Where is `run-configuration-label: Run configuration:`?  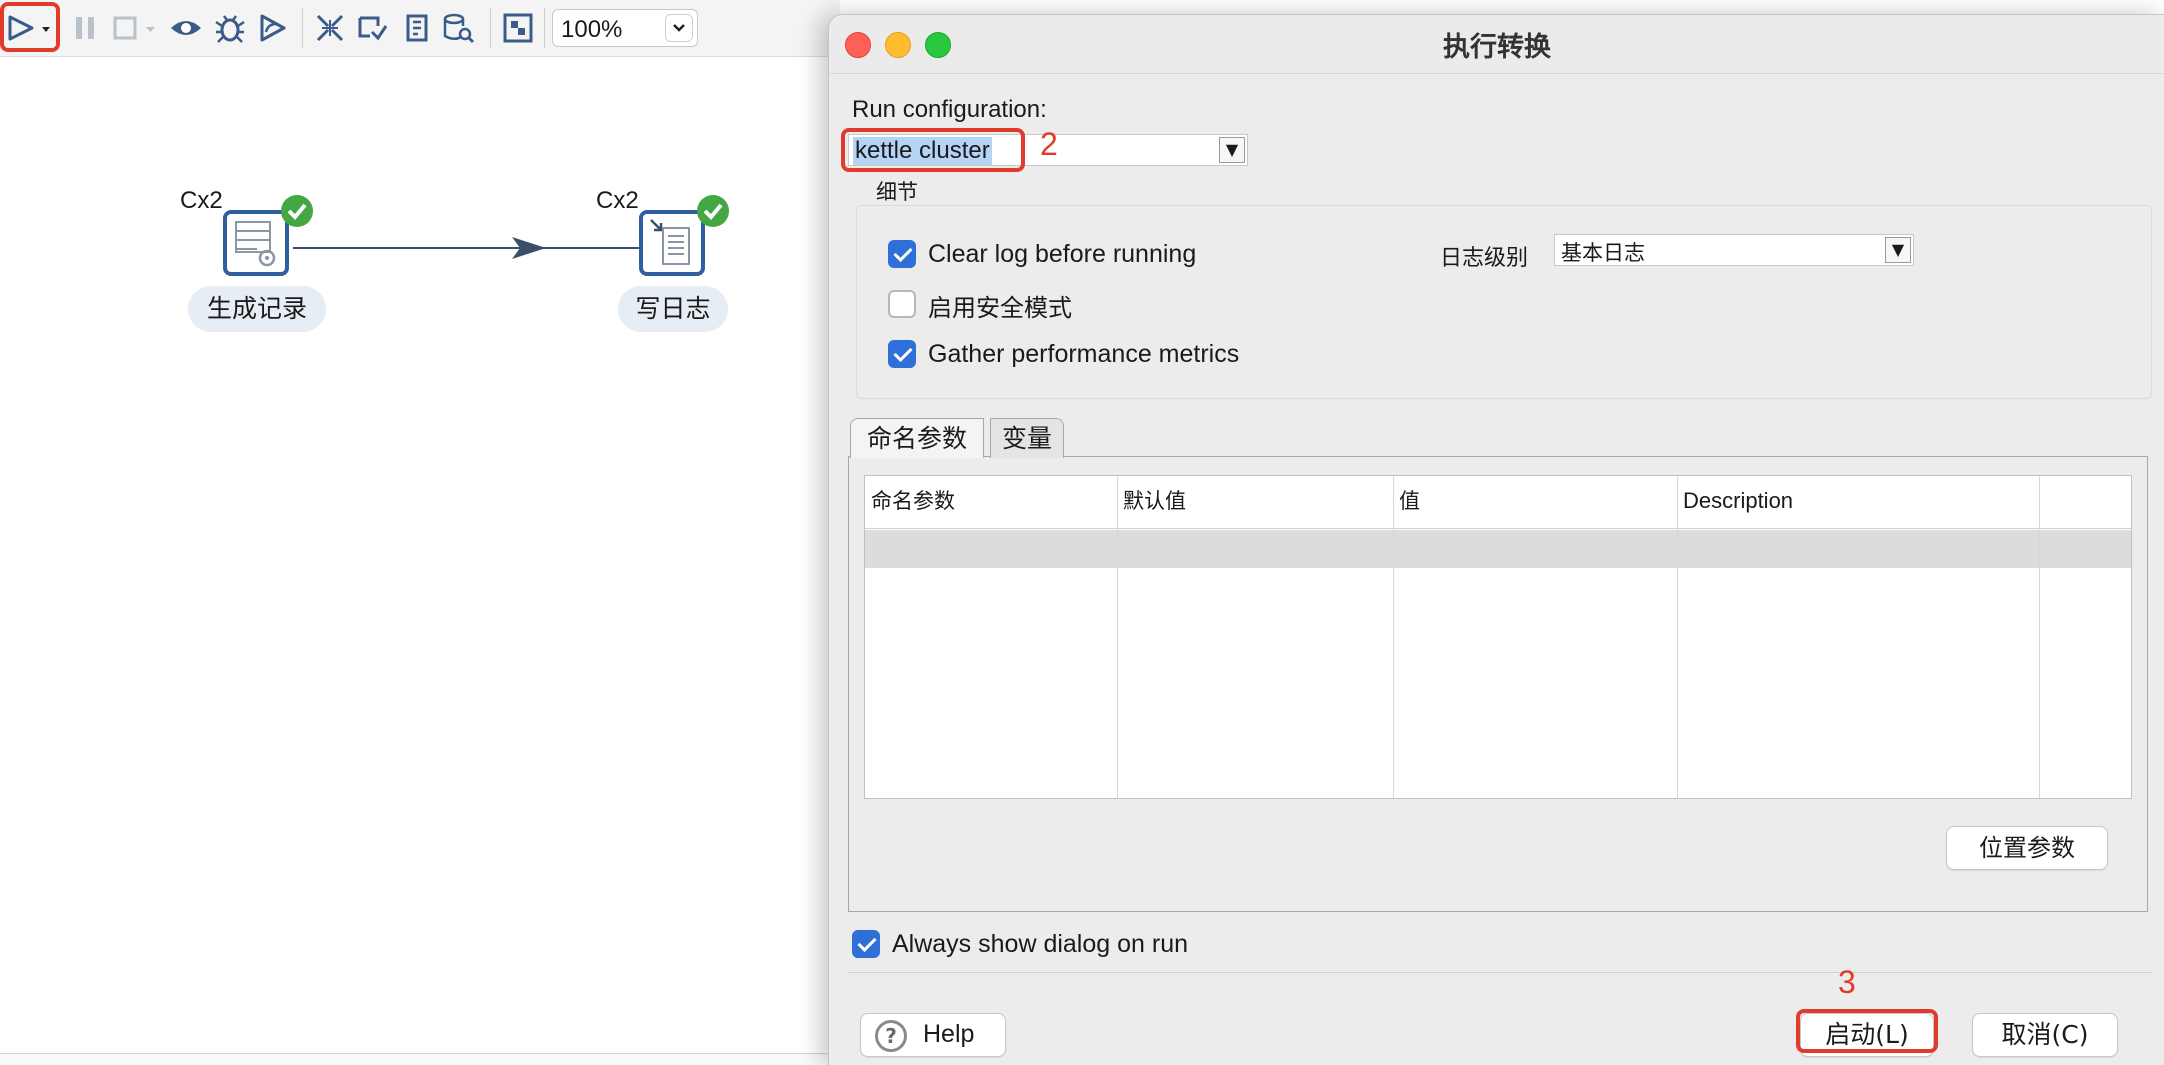
run-configuration-label: Run configuration: is located at coordinates (949, 109).